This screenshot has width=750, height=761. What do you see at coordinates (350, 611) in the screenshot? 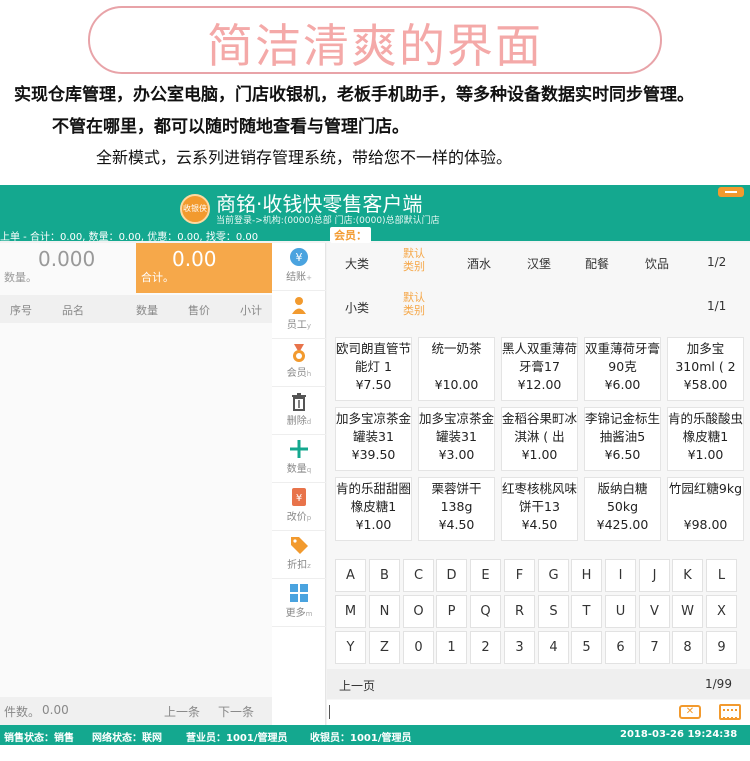
I see `key-m: M` at bounding box center [350, 611].